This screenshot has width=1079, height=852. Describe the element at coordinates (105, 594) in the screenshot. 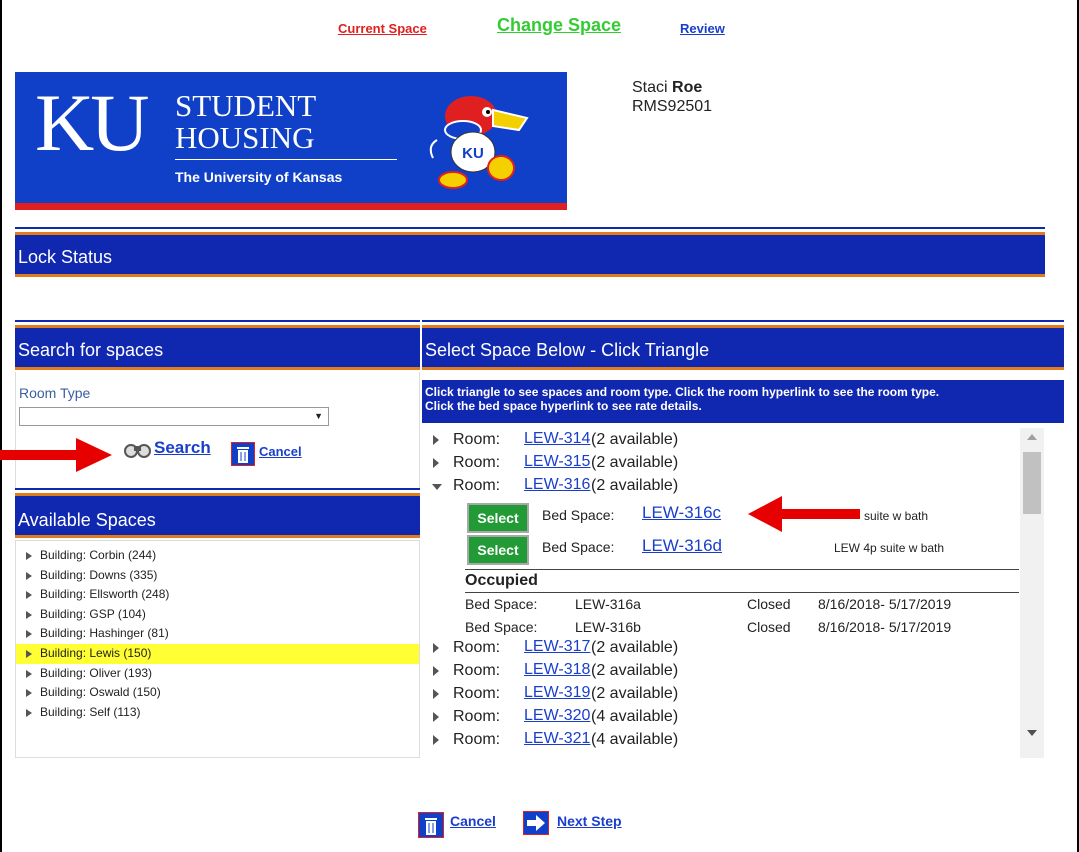

I see `building-label: Building: Ellsworth (248)` at that location.